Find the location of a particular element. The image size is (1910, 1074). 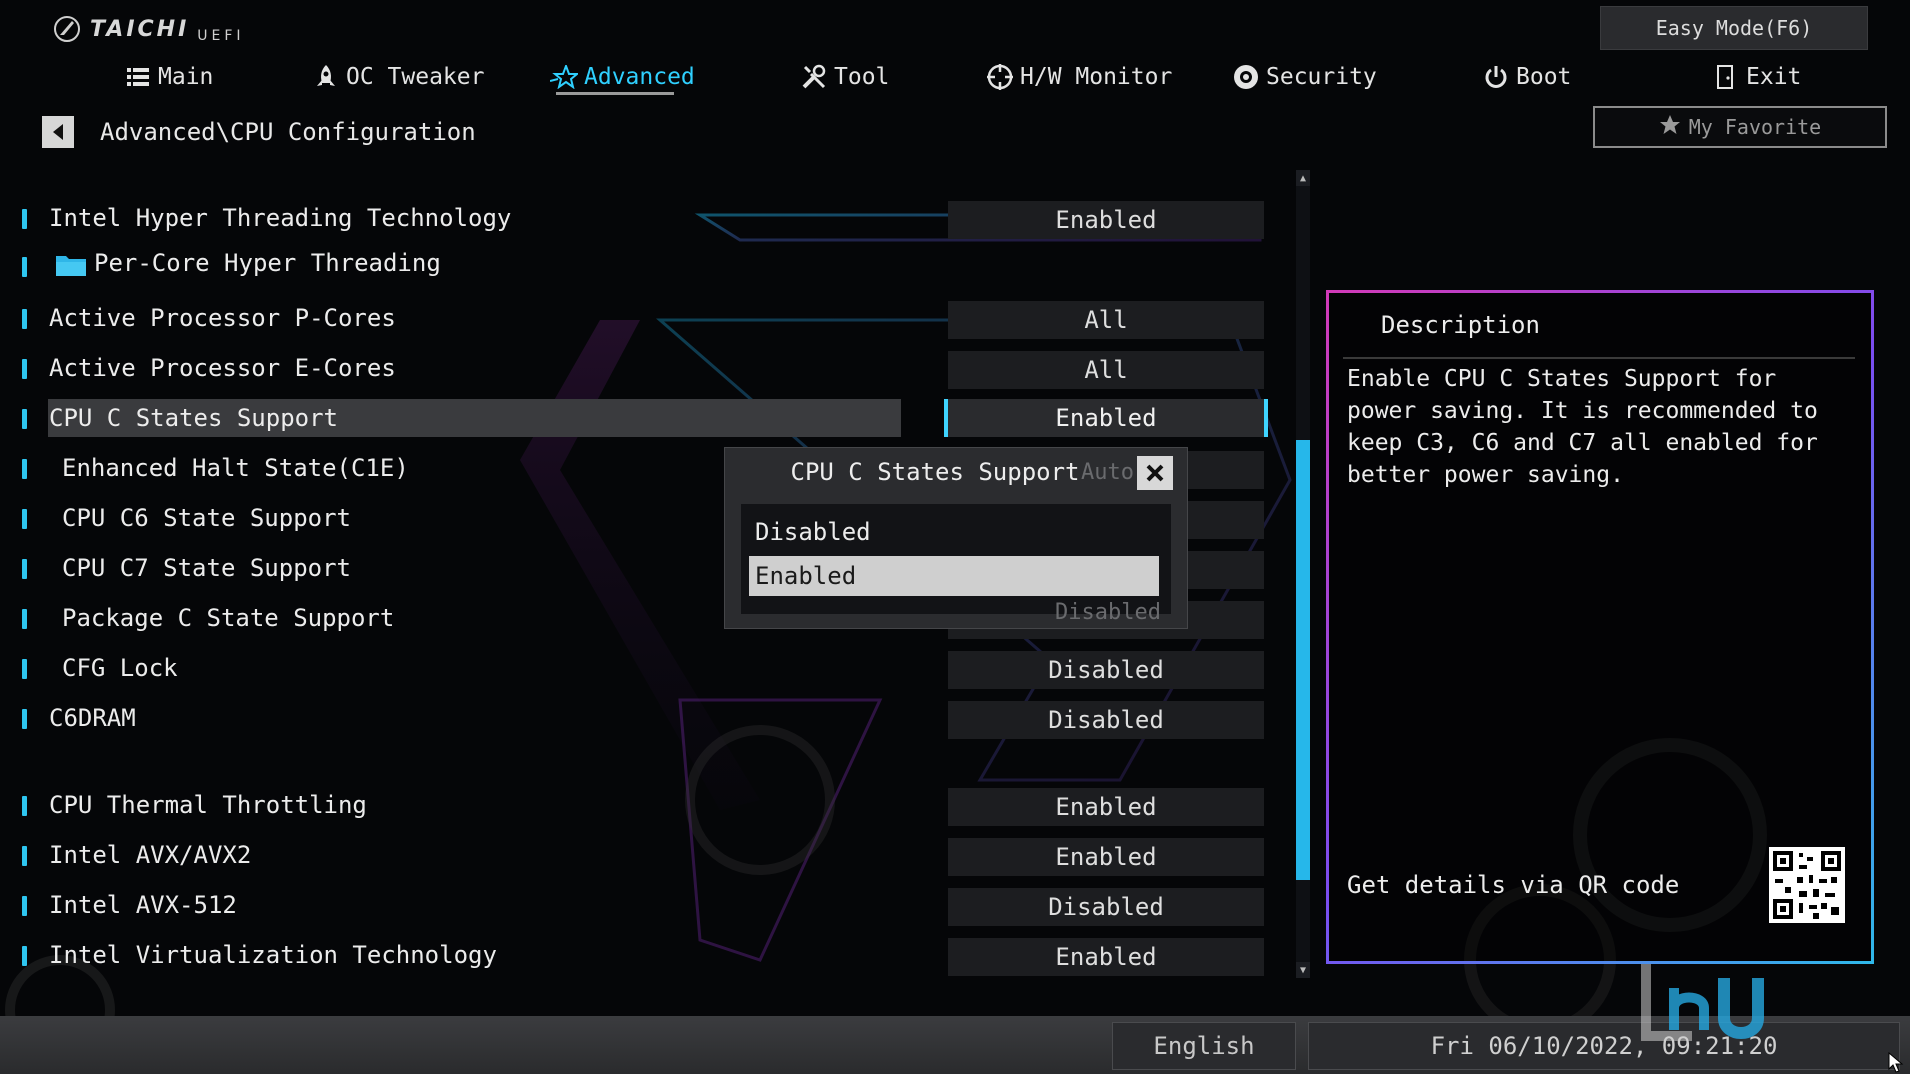

scroll-up-arrow-icon: ▲ is located at coordinates (1303, 178).